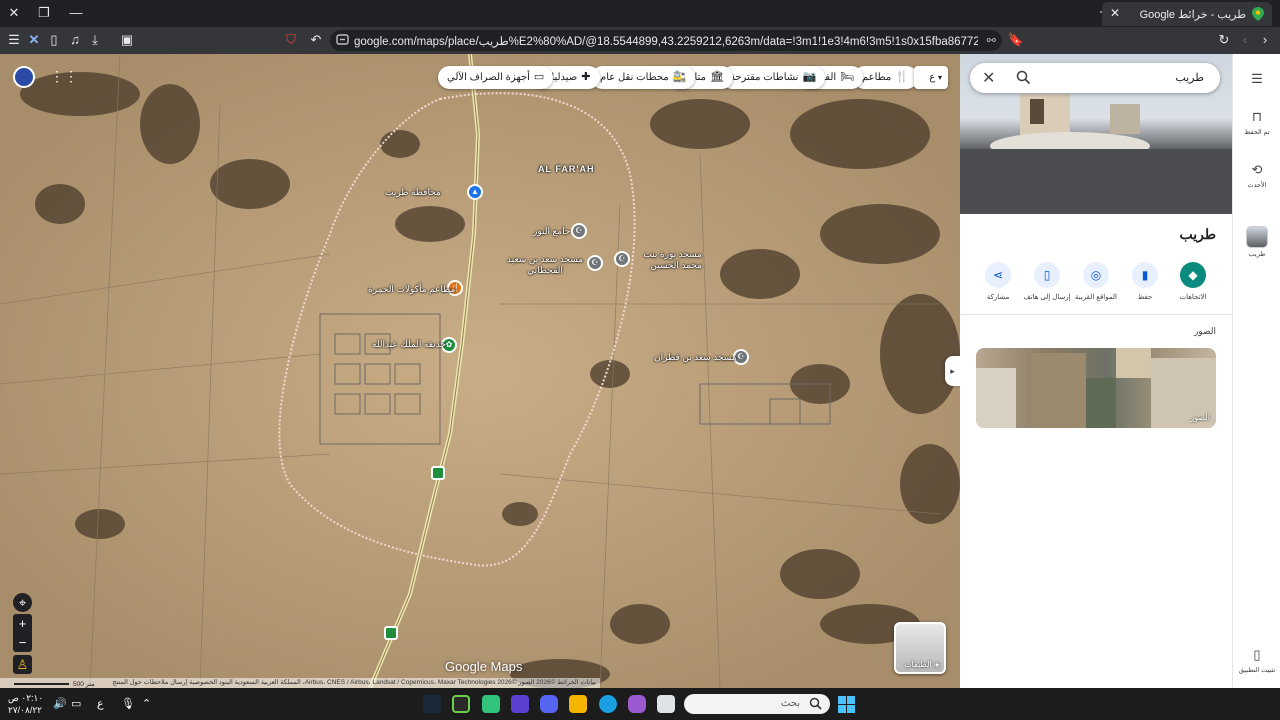 This screenshot has height=720, width=1280. Describe the element at coordinates (1258, 14) in the screenshot. I see `google-maps-favicon-icon` at that location.